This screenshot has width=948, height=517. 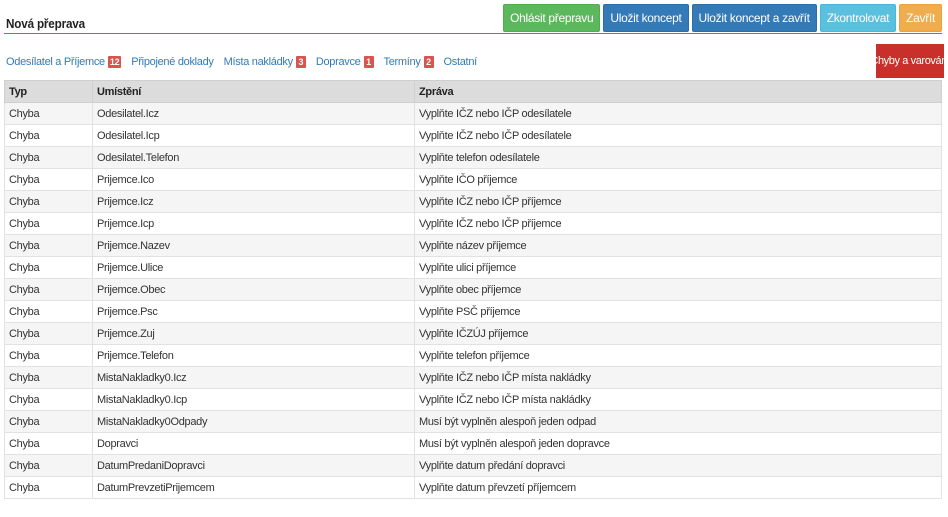 I want to click on message-cell: Vyplňte IČO příjemce, so click(x=678, y=179).